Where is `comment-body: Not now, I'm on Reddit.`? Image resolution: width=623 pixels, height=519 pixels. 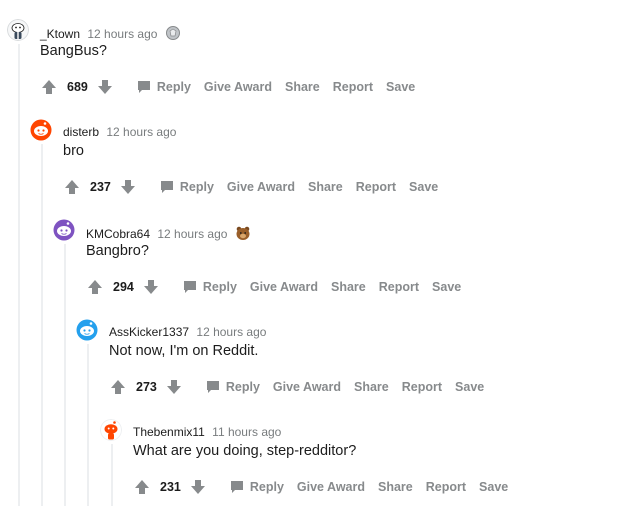
comment-body: Not now, I'm on Reddit. is located at coordinates (184, 351).